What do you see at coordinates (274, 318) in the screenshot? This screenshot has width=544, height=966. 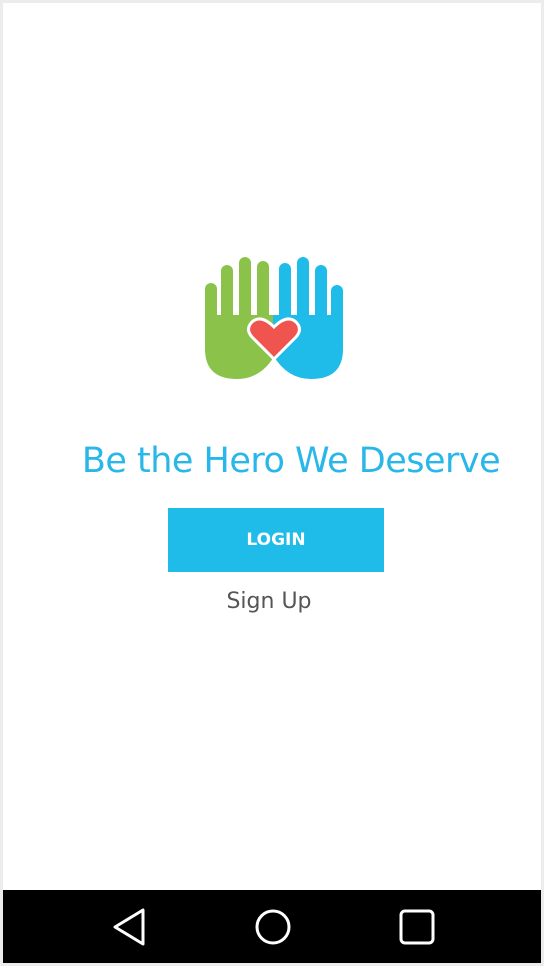 I see `hands-heart-logo-icon` at bounding box center [274, 318].